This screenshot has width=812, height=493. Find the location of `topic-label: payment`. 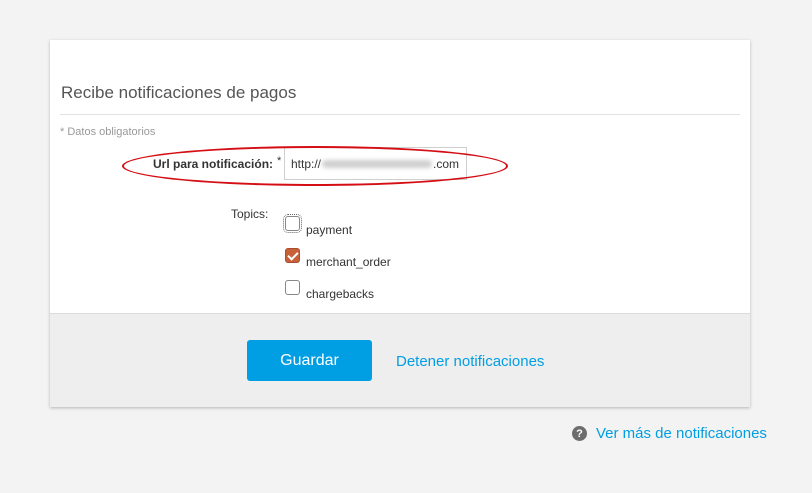

topic-label: payment is located at coordinates (329, 229).